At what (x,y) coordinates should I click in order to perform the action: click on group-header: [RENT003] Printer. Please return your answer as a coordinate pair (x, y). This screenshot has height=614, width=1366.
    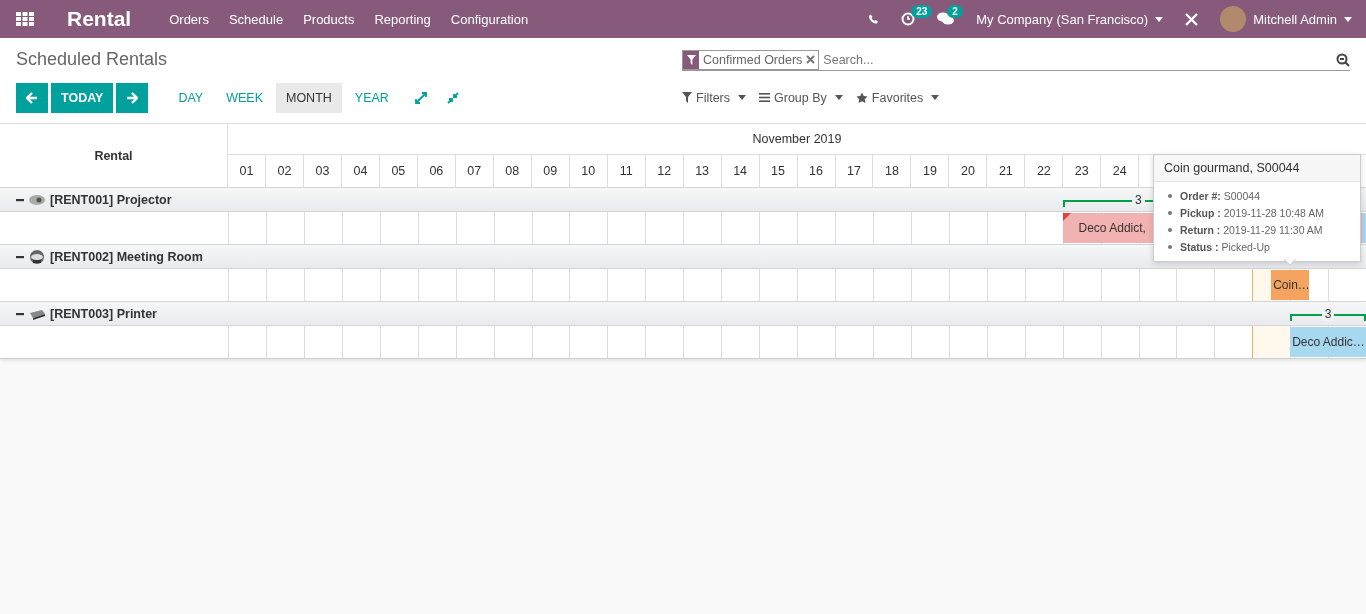
    Looking at the image, I should click on (114, 313).